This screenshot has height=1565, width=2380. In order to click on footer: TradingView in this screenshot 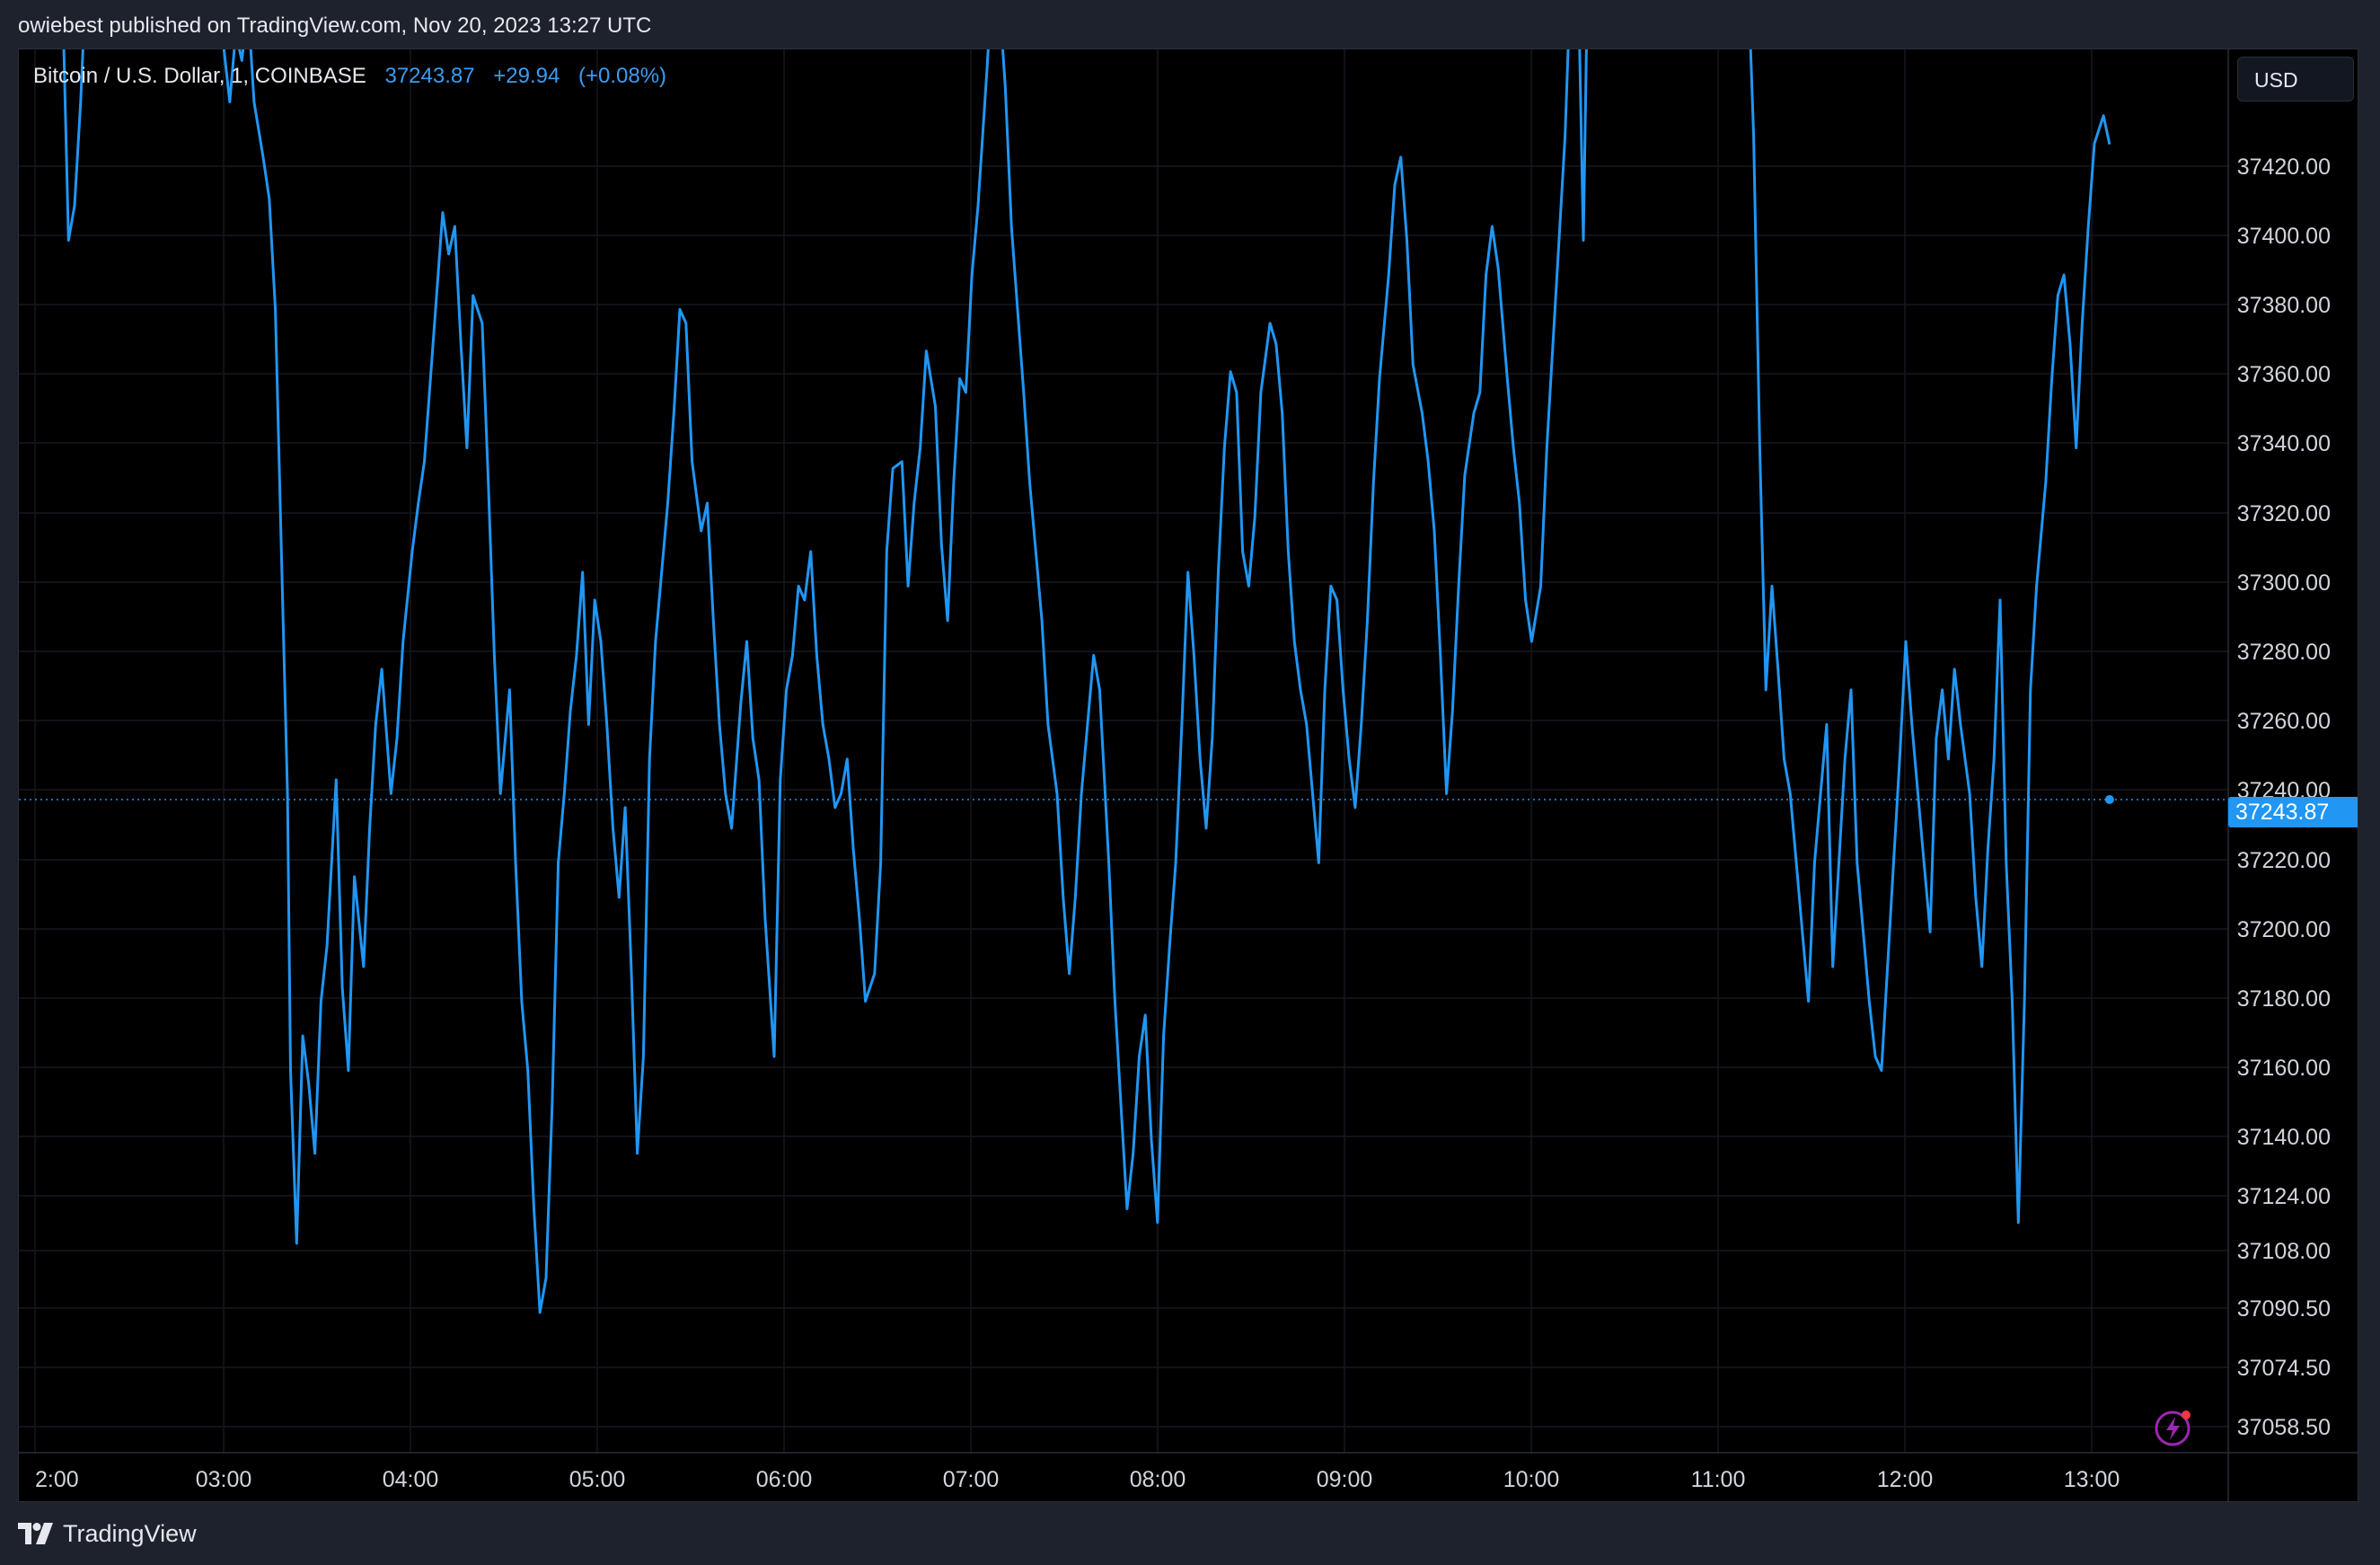, I will do `click(1190, 1533)`.